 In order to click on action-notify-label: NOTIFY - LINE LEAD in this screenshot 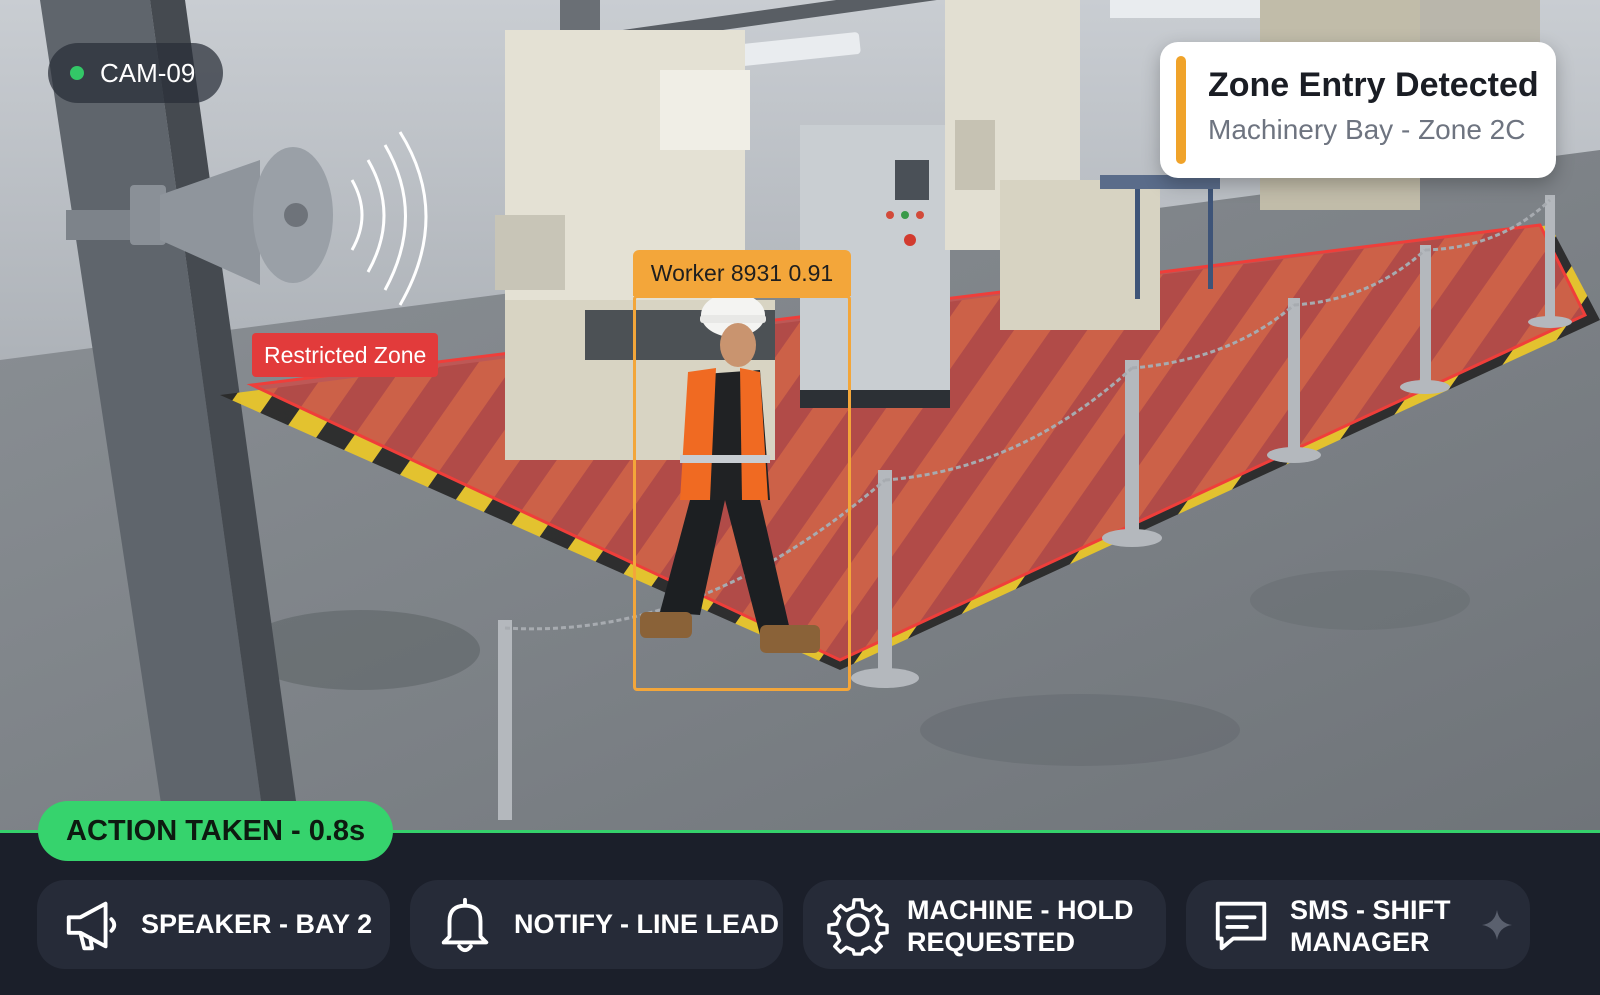, I will do `click(647, 924)`.